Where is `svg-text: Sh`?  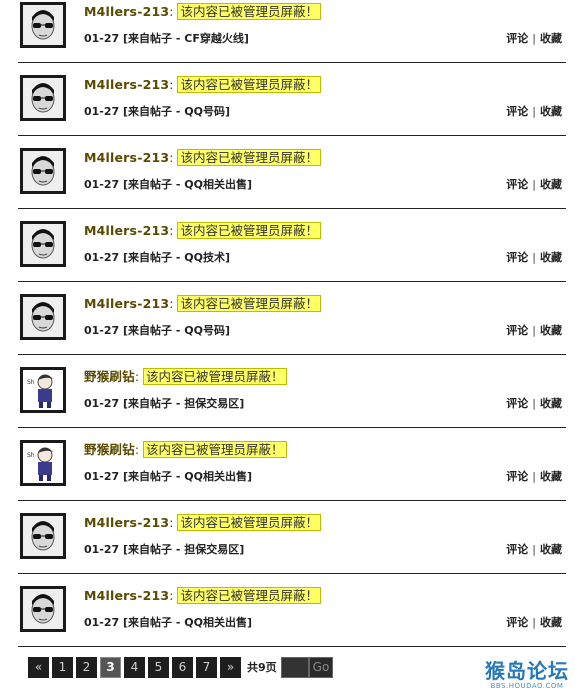 svg-text: Sh is located at coordinates (31, 382).